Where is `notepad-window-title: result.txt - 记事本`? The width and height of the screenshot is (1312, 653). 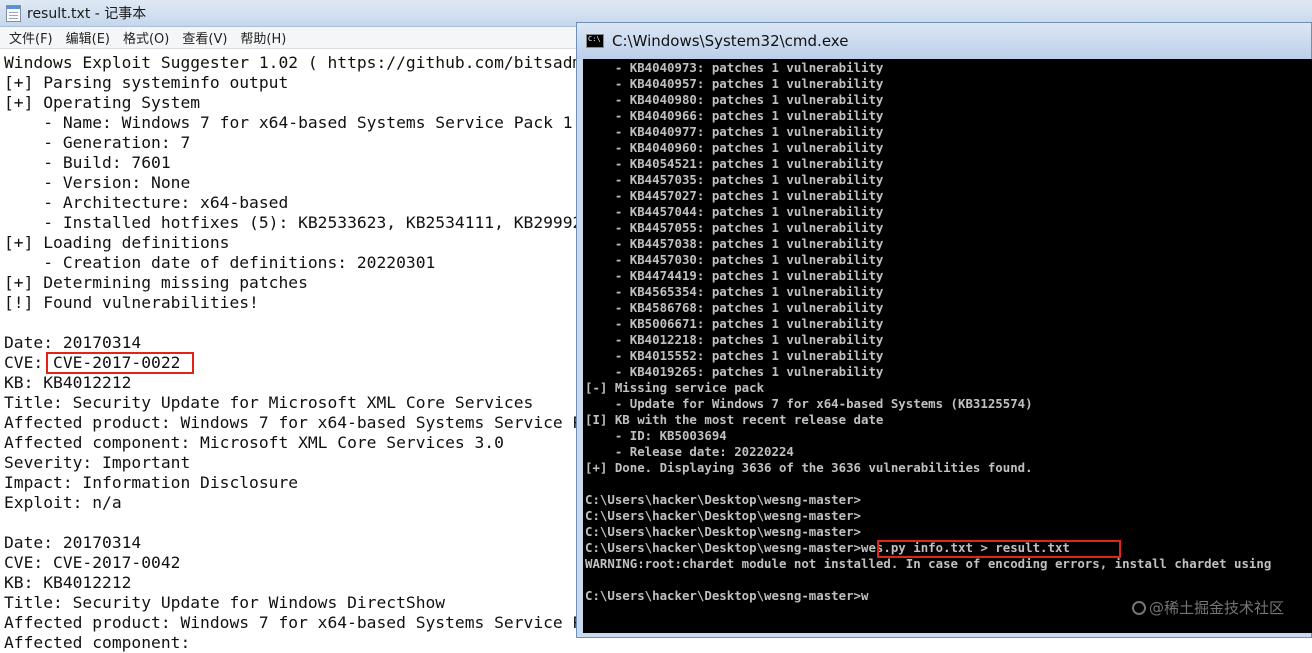
notepad-window-title: result.txt - 记事本 is located at coordinates (87, 14).